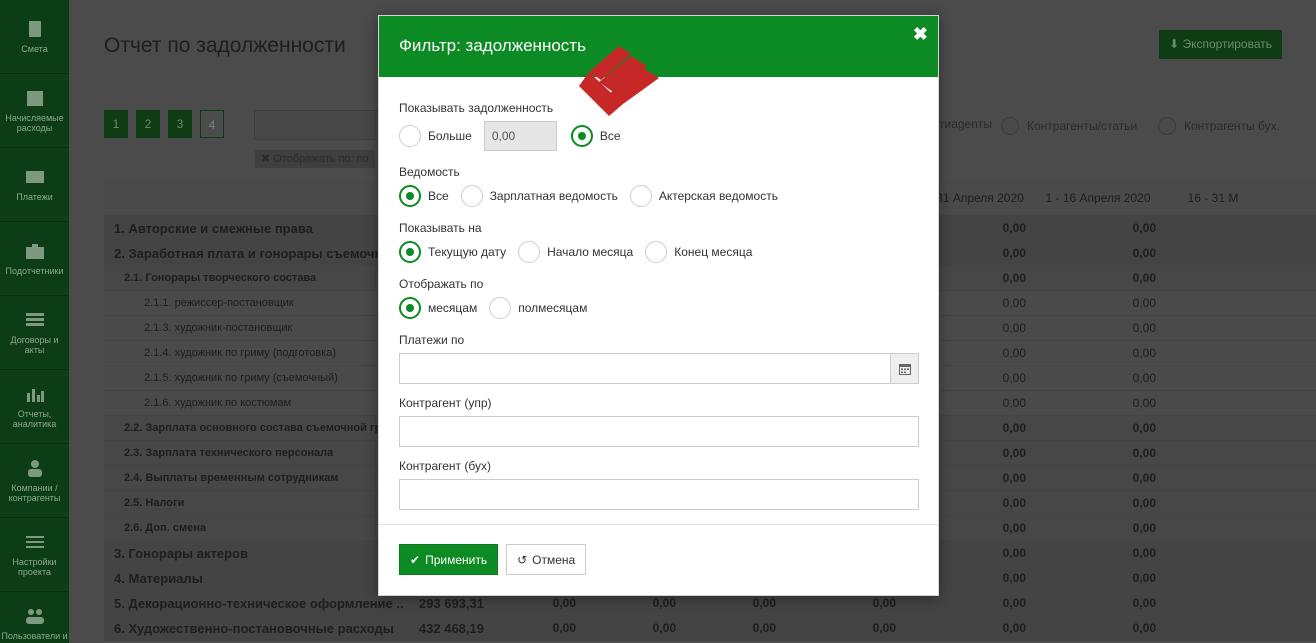 The height and width of the screenshot is (643, 1316). I want to click on payments-by-input, so click(659, 368).